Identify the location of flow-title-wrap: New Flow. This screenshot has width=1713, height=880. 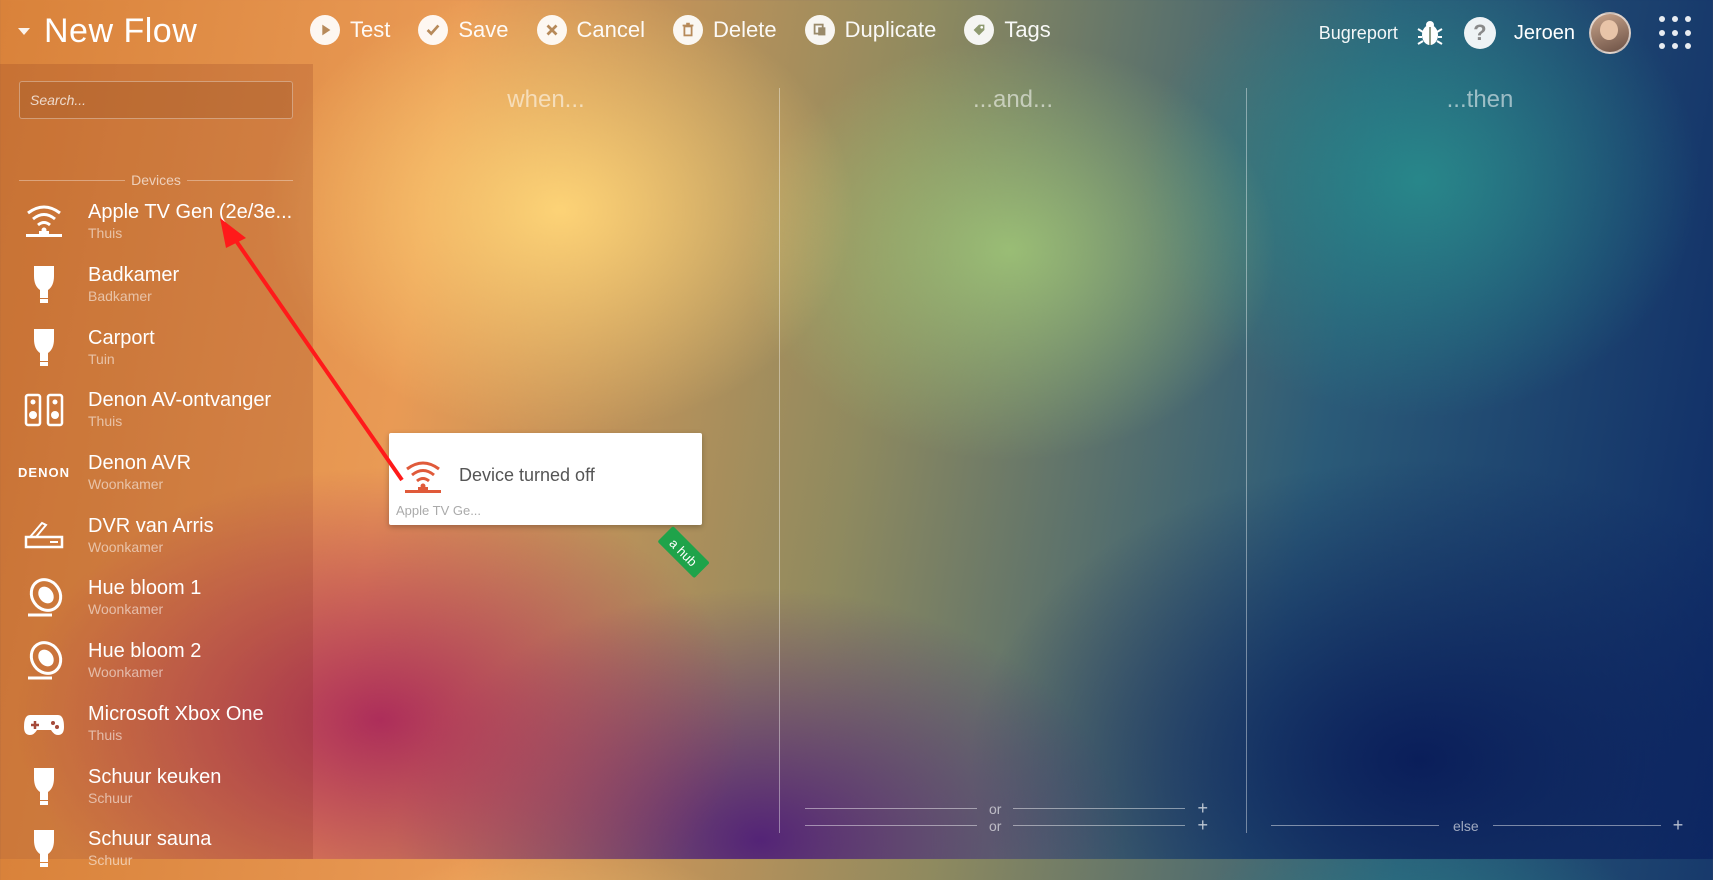
(107, 31).